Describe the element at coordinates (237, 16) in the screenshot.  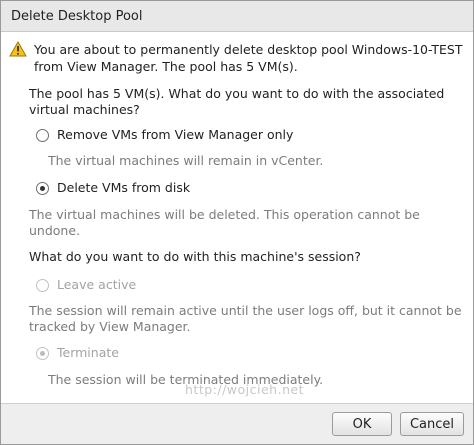
I see `dialog-titlebar: Delete Desktop Pool` at that location.